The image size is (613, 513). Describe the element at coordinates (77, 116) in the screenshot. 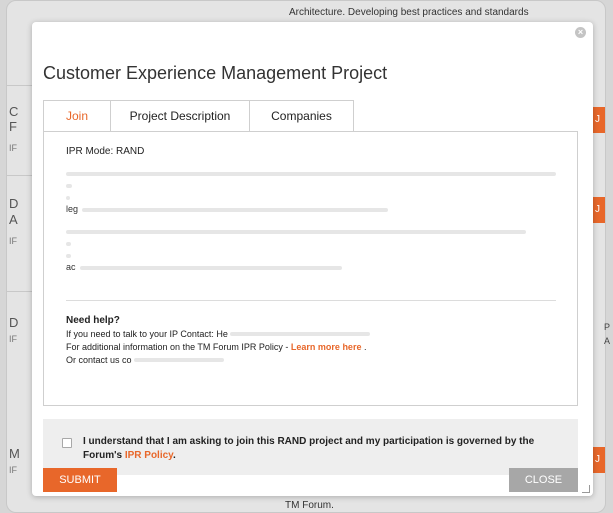

I see `tab-join: Join` at that location.